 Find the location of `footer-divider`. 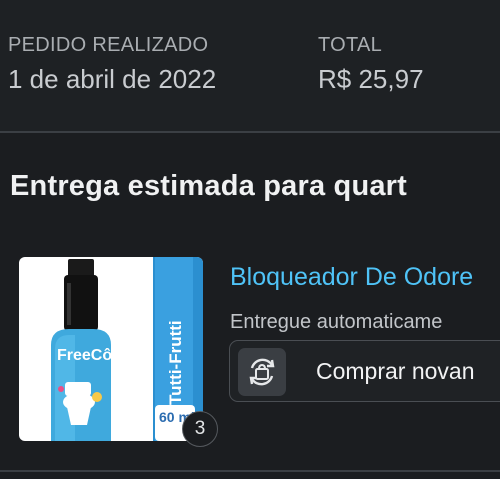

footer-divider is located at coordinates (250, 471).